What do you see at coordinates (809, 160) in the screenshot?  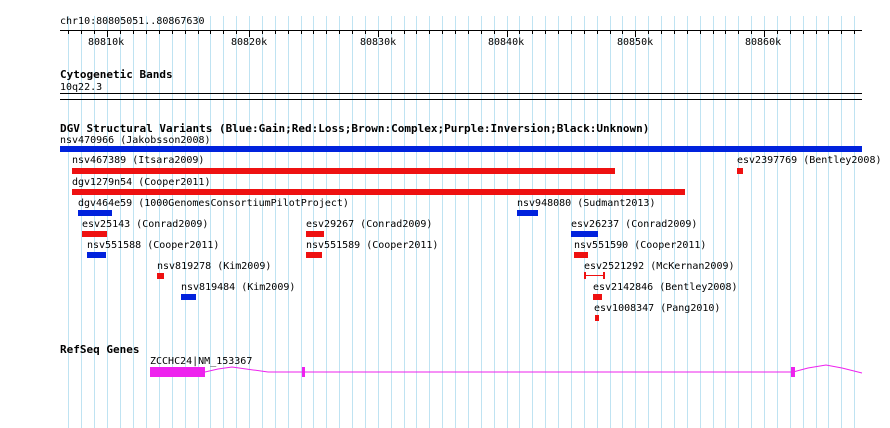 I see `variant-label: esv2397769 (Bentley2008)` at bounding box center [809, 160].